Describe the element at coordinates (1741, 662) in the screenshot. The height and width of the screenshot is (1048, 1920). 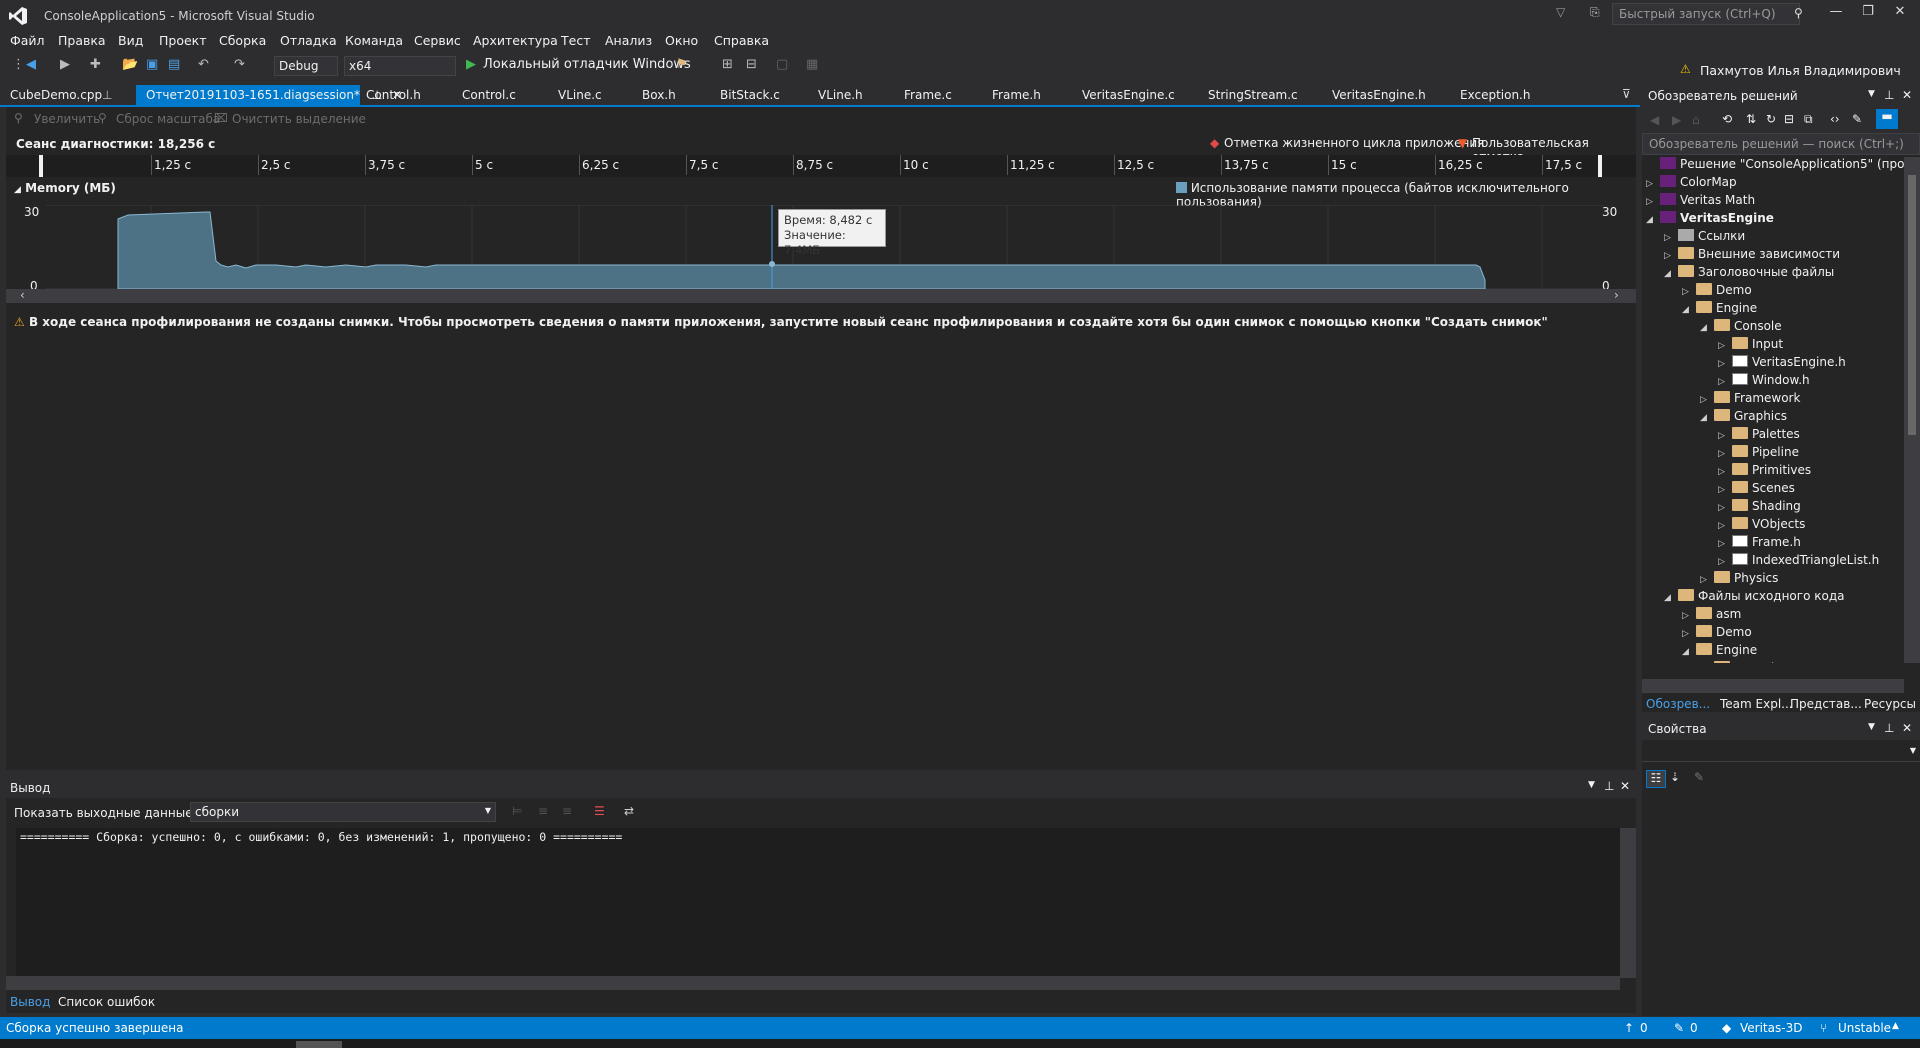
I see `tree-node: ◢Console` at that location.